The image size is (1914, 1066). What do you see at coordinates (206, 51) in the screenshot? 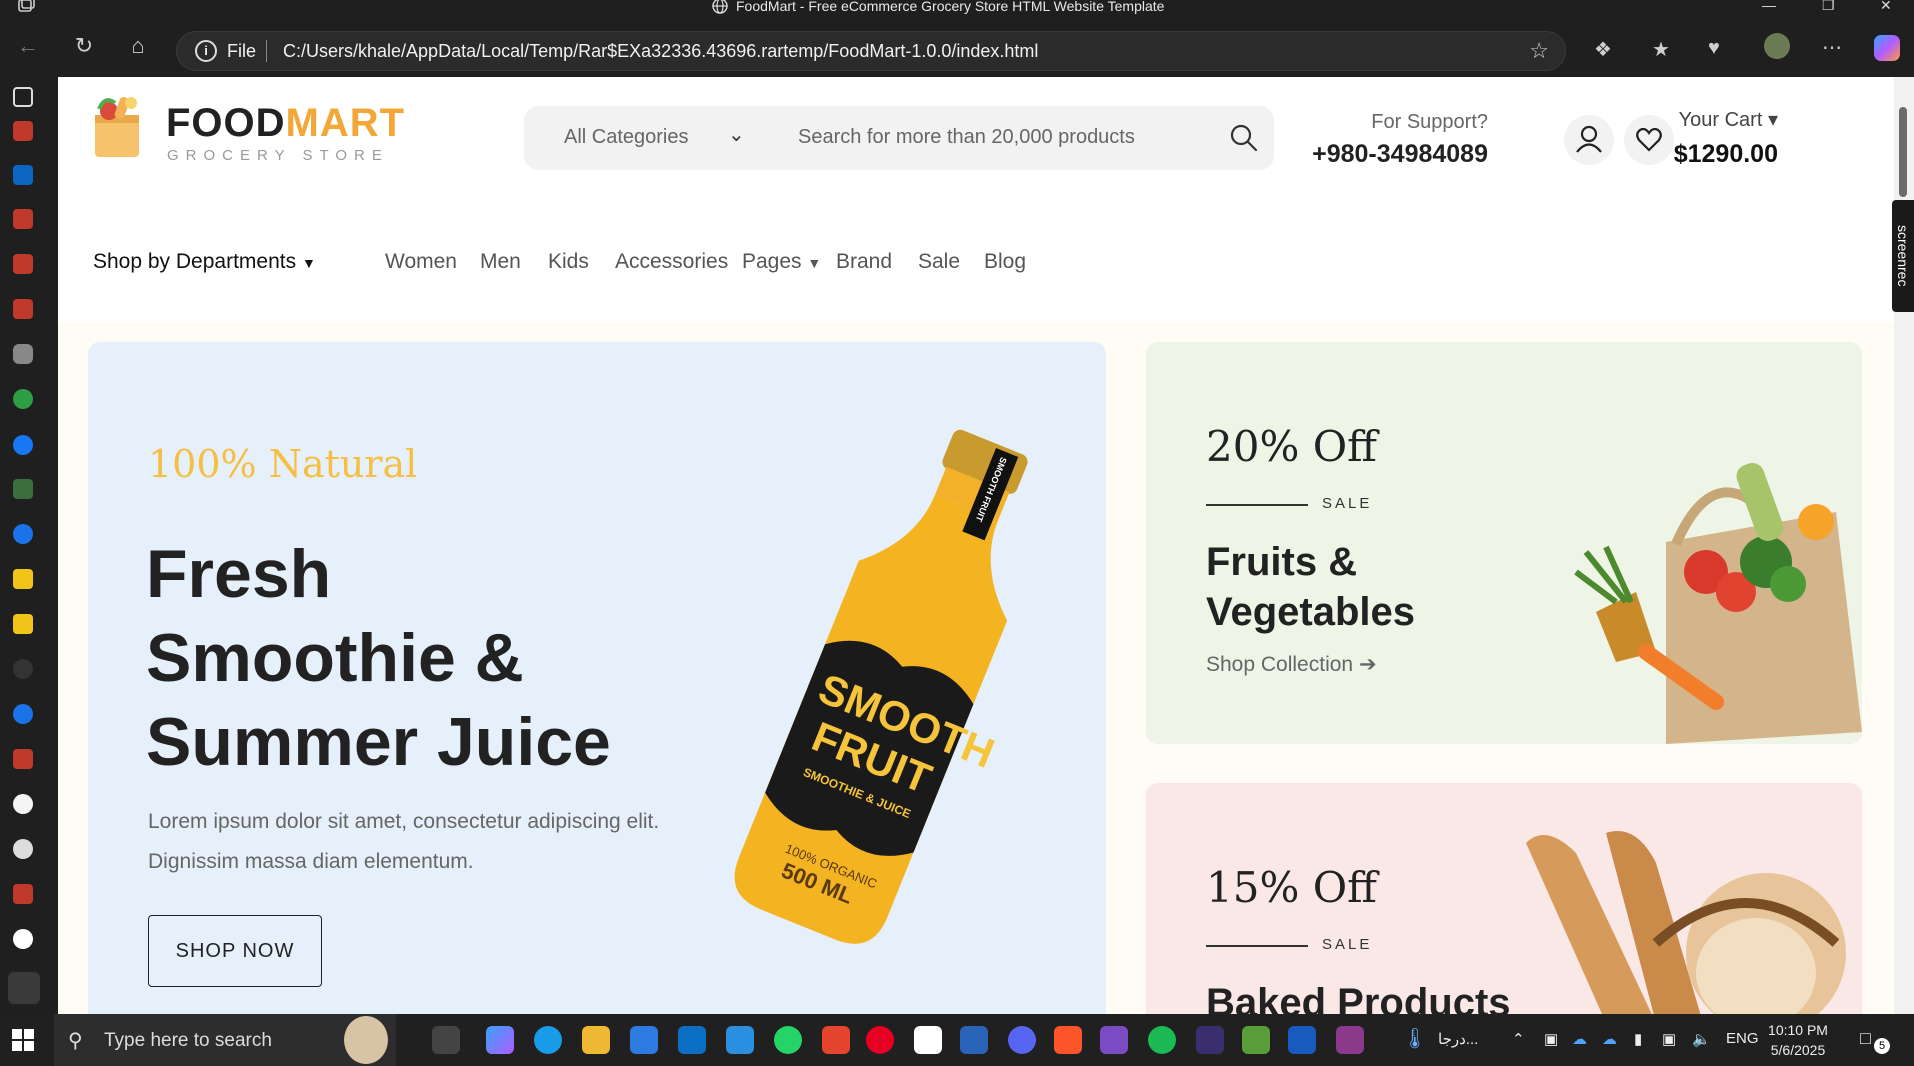
I see `site-info-icon: i` at bounding box center [206, 51].